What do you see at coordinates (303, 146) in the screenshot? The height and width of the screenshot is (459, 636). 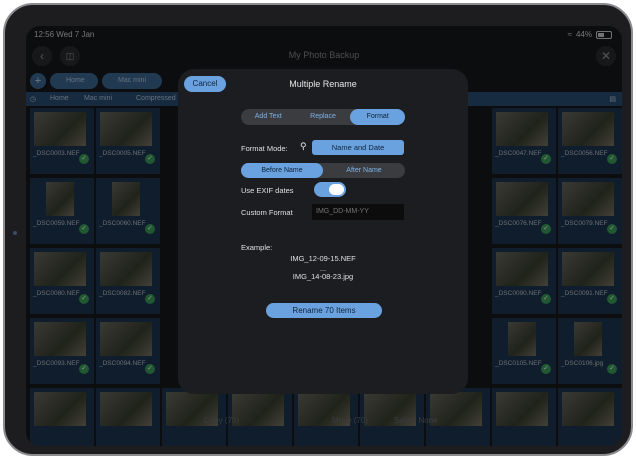 I see `lightbulb-icon: ⚲` at bounding box center [303, 146].